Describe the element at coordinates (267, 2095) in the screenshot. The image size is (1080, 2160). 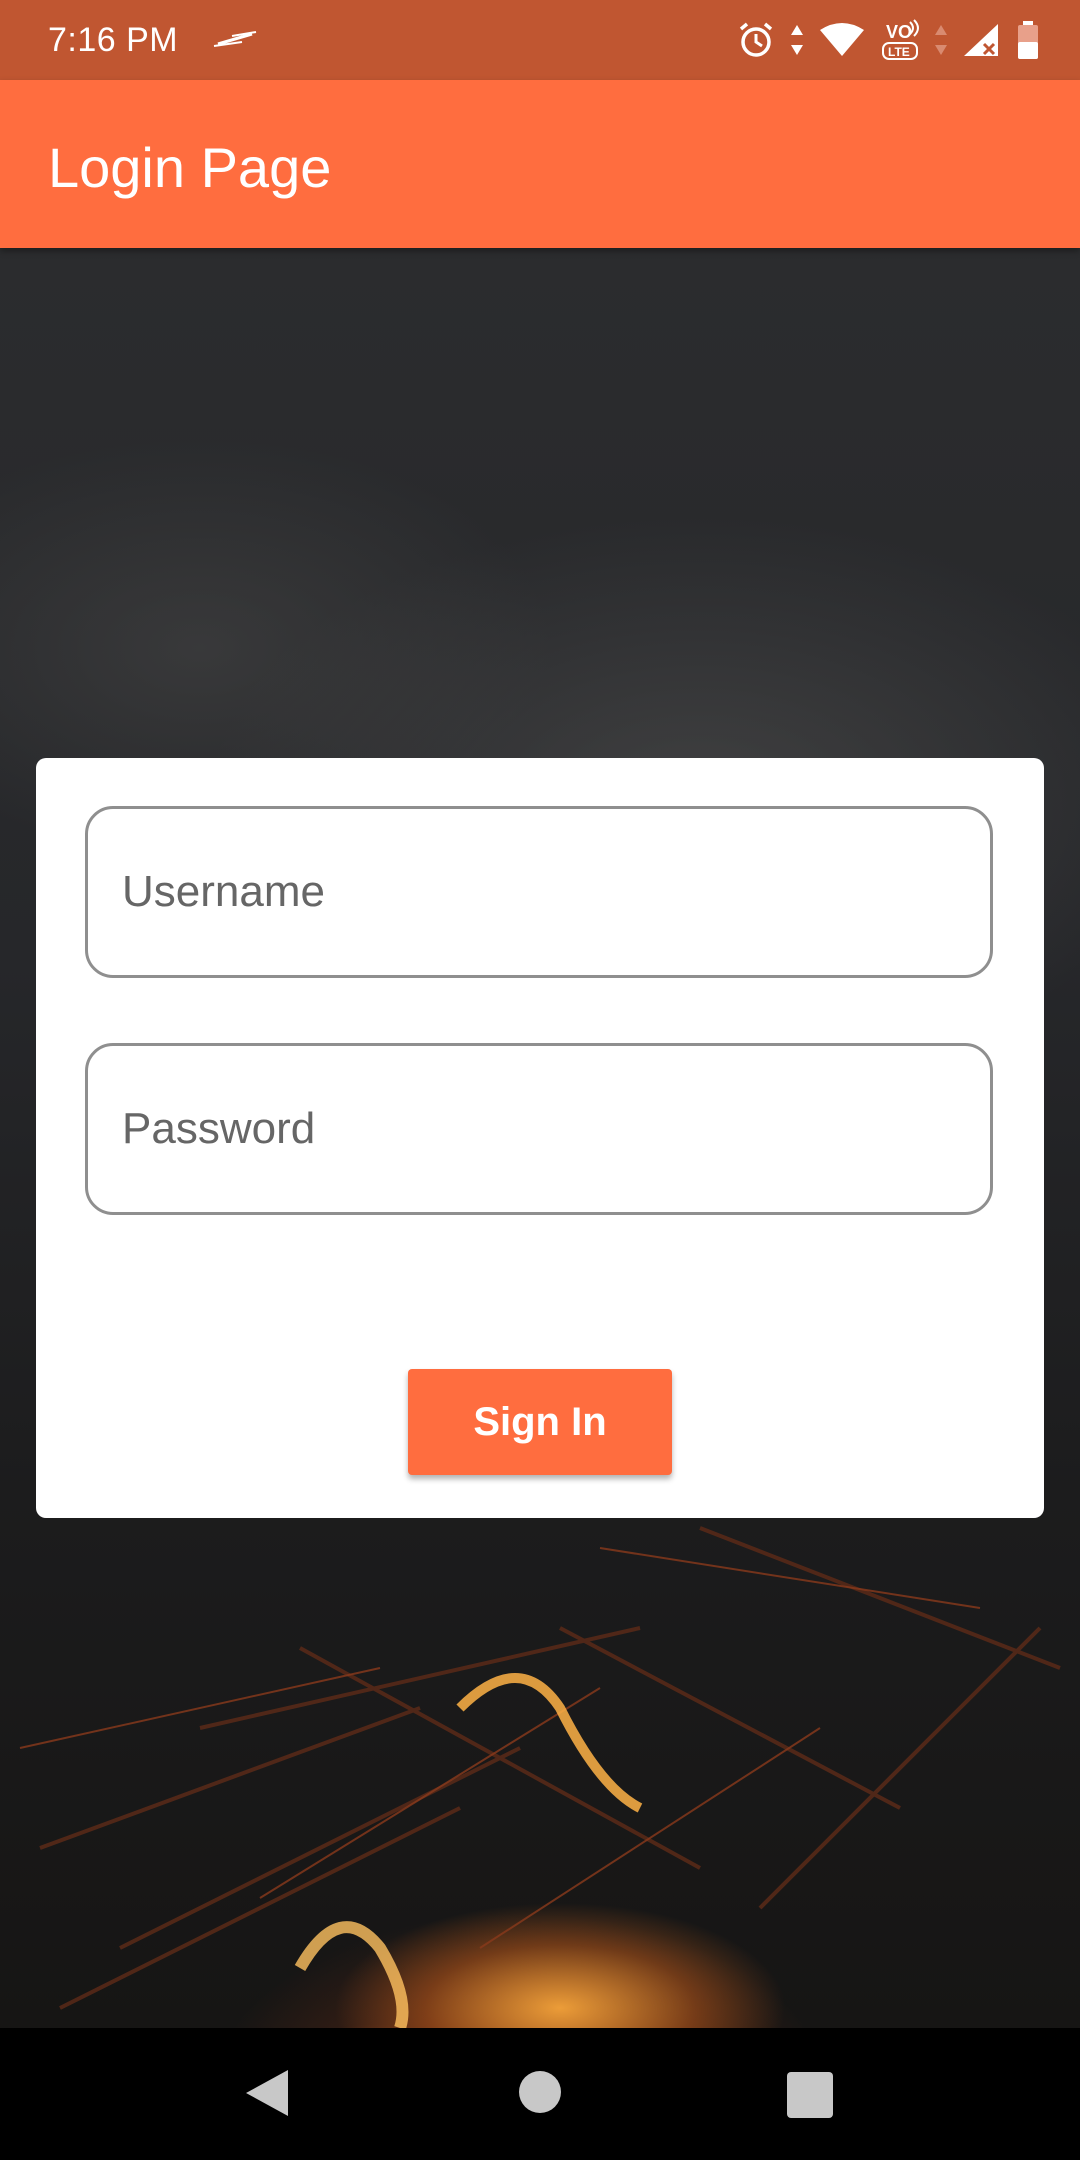
I see `back-icon` at that location.